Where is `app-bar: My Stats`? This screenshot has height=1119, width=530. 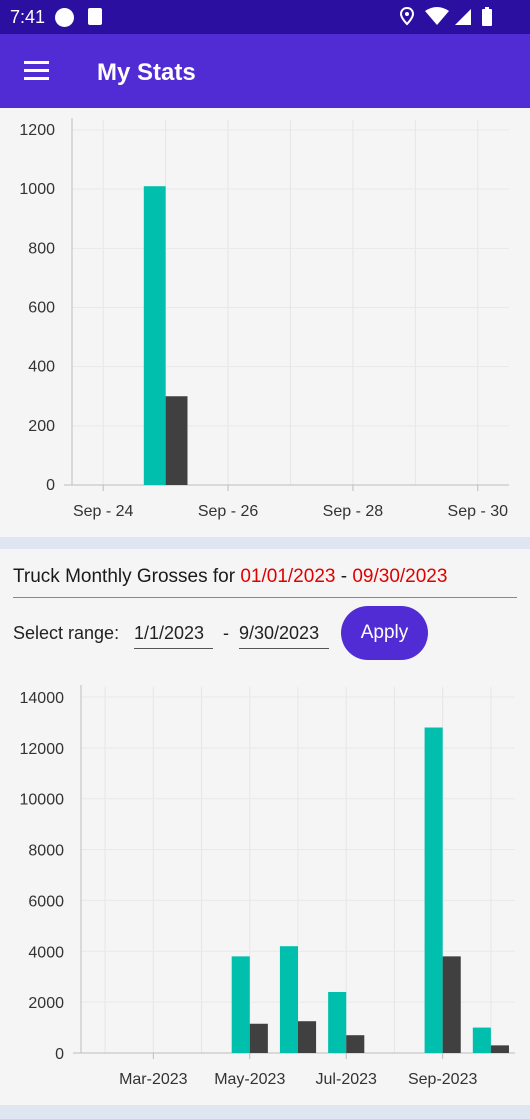
app-bar: My Stats is located at coordinates (265, 71).